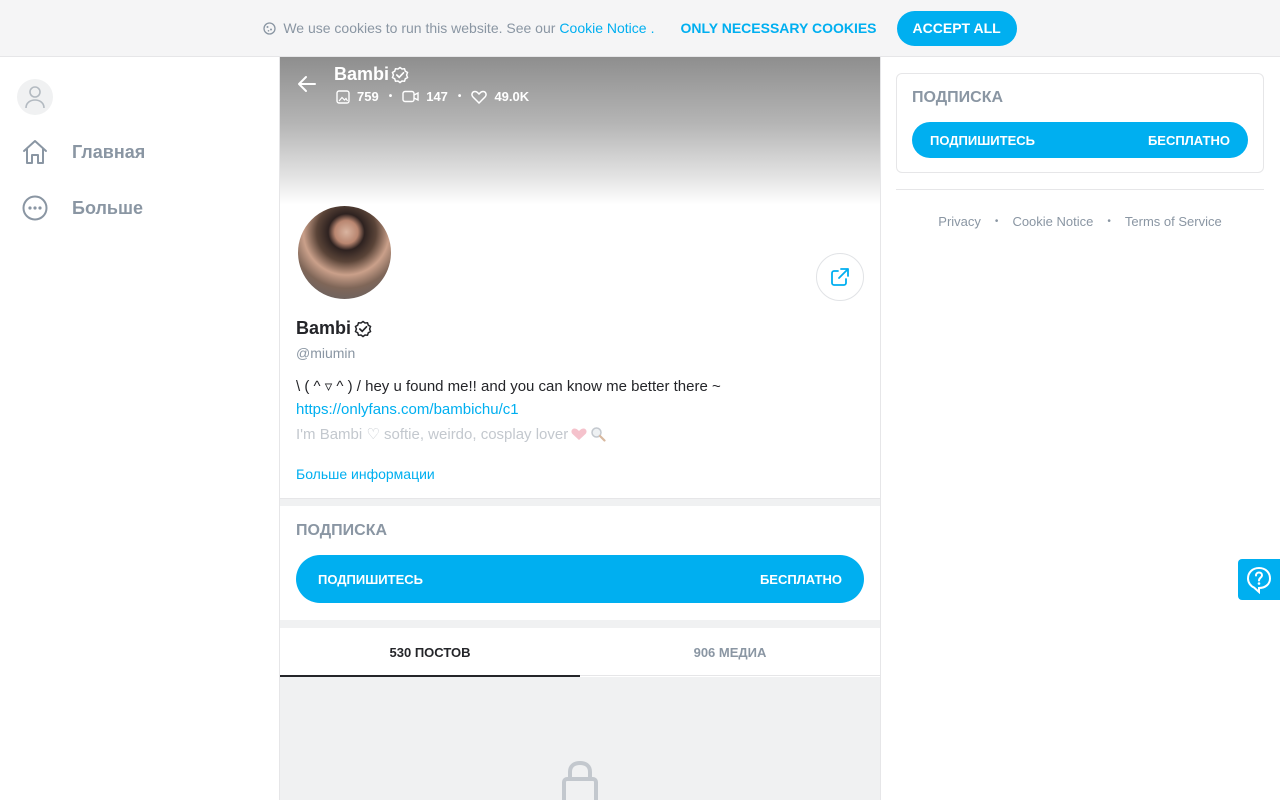  I want to click on user-avatar, so click(35, 97).